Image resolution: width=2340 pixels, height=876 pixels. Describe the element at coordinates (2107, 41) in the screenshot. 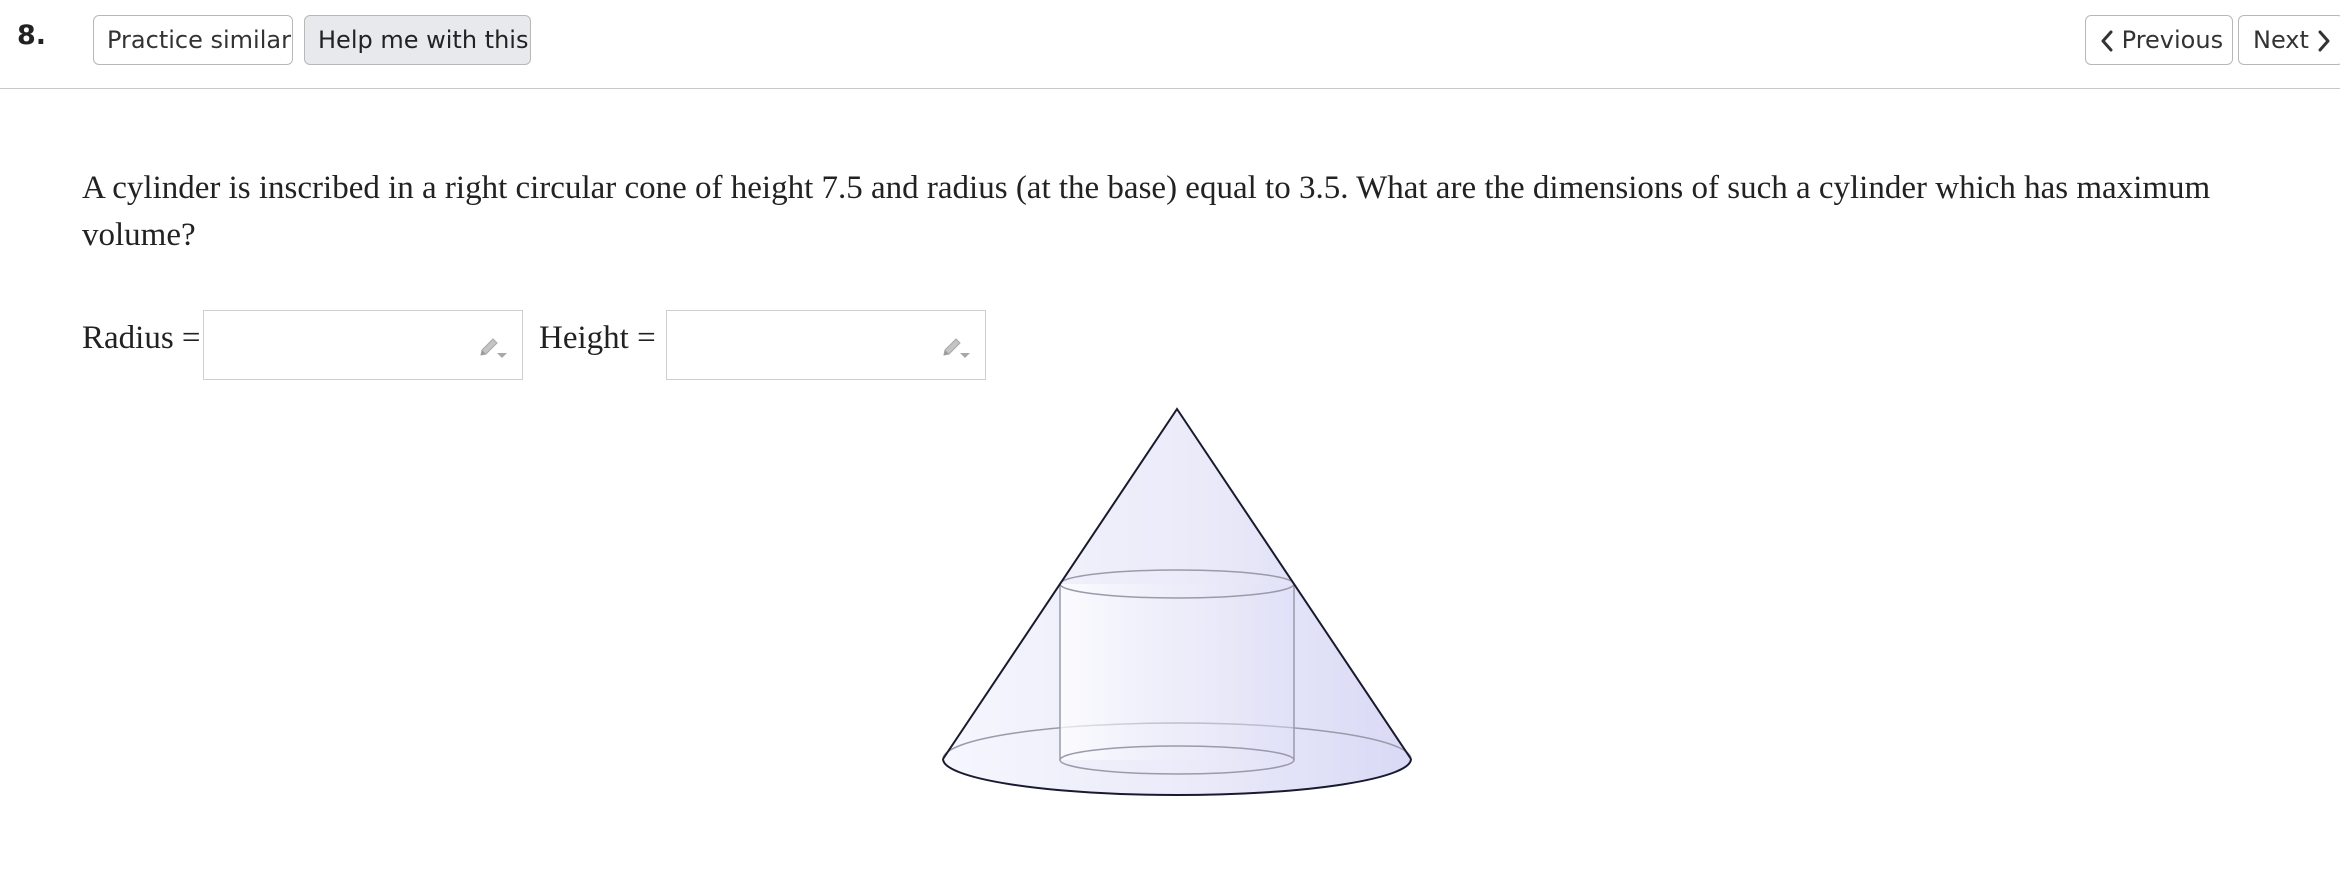

I see `chevron-left-icon` at that location.